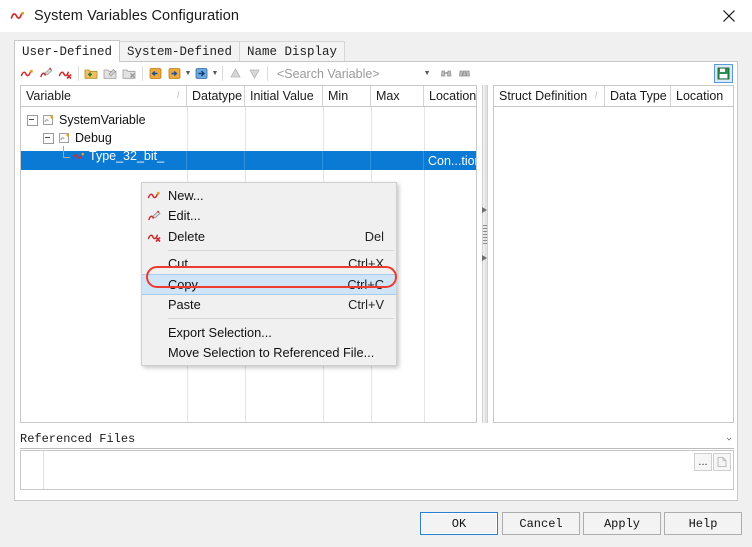 This screenshot has height=547, width=752. What do you see at coordinates (459, 523) in the screenshot?
I see `ok-button: OK` at bounding box center [459, 523].